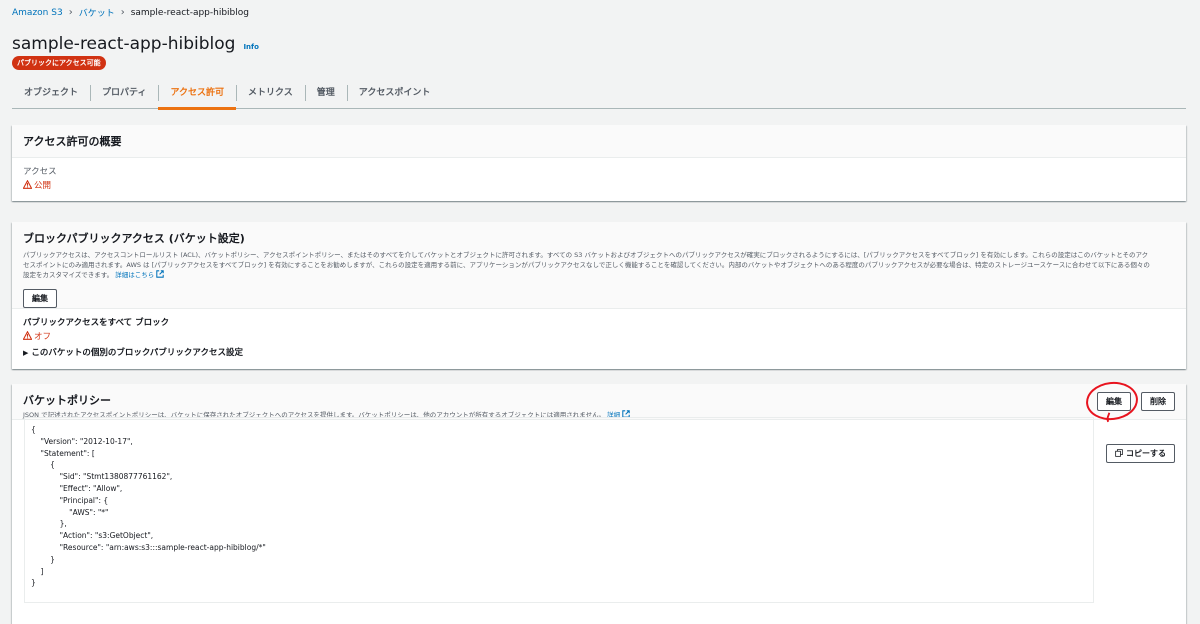  I want to click on tab-objects: オブジェクト, so click(51, 94).